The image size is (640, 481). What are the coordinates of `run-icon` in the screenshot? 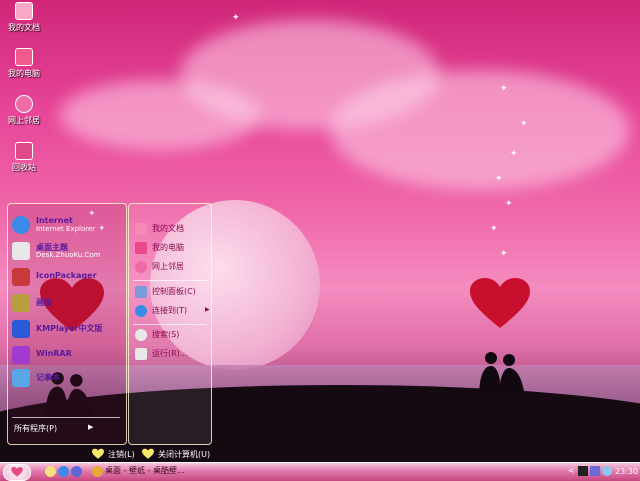 It's located at (141, 354).